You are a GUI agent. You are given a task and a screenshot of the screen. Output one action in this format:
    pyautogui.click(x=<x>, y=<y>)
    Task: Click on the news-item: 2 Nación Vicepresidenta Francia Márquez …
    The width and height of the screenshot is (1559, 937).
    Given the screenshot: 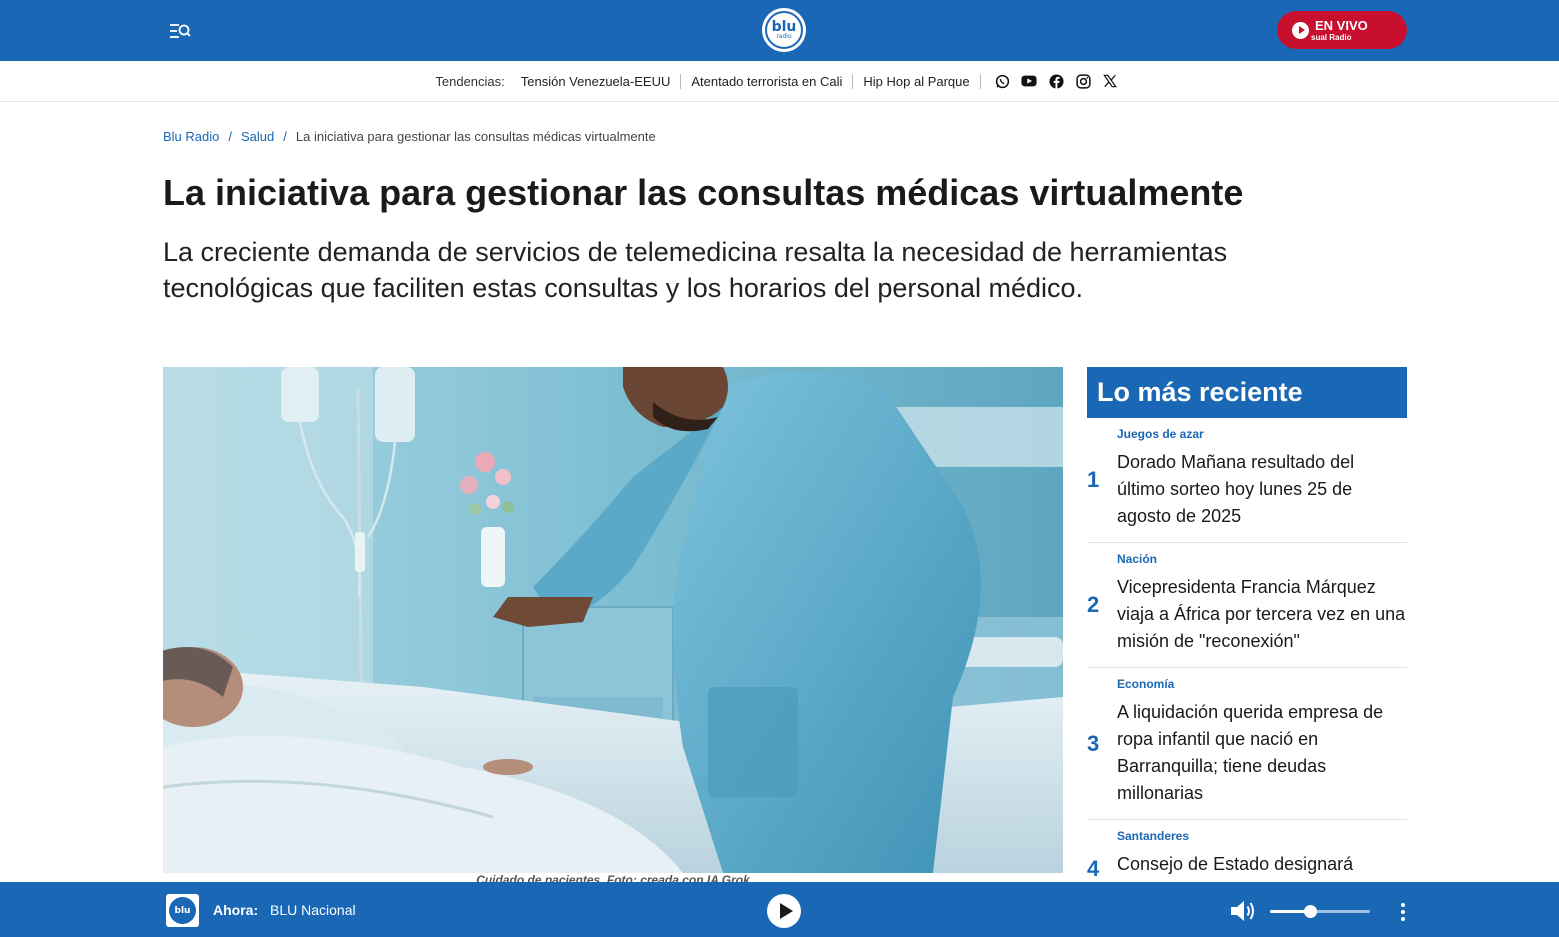 What is the action you would take?
    pyautogui.click(x=1247, y=605)
    